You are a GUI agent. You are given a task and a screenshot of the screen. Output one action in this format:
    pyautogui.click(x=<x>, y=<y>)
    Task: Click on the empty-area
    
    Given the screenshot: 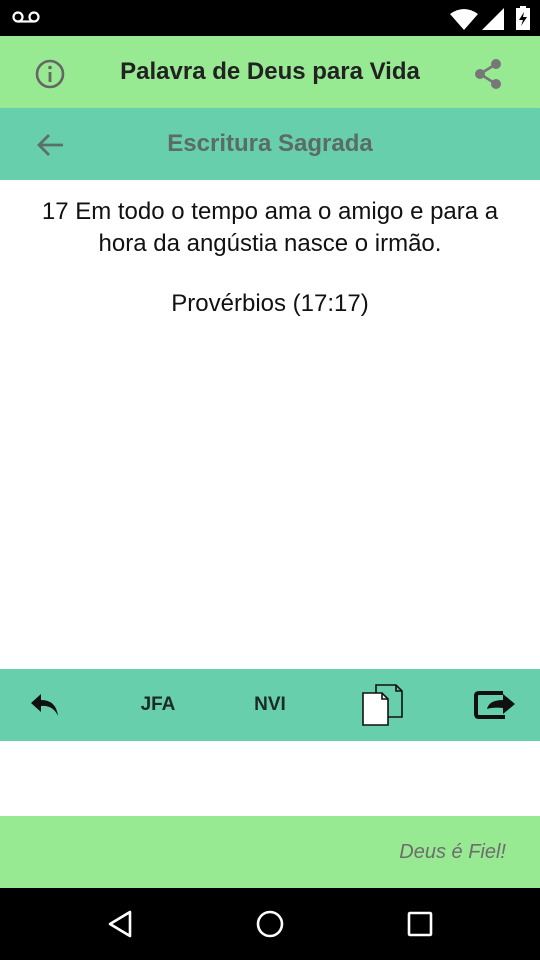 What is the action you would take?
    pyautogui.click(x=270, y=778)
    